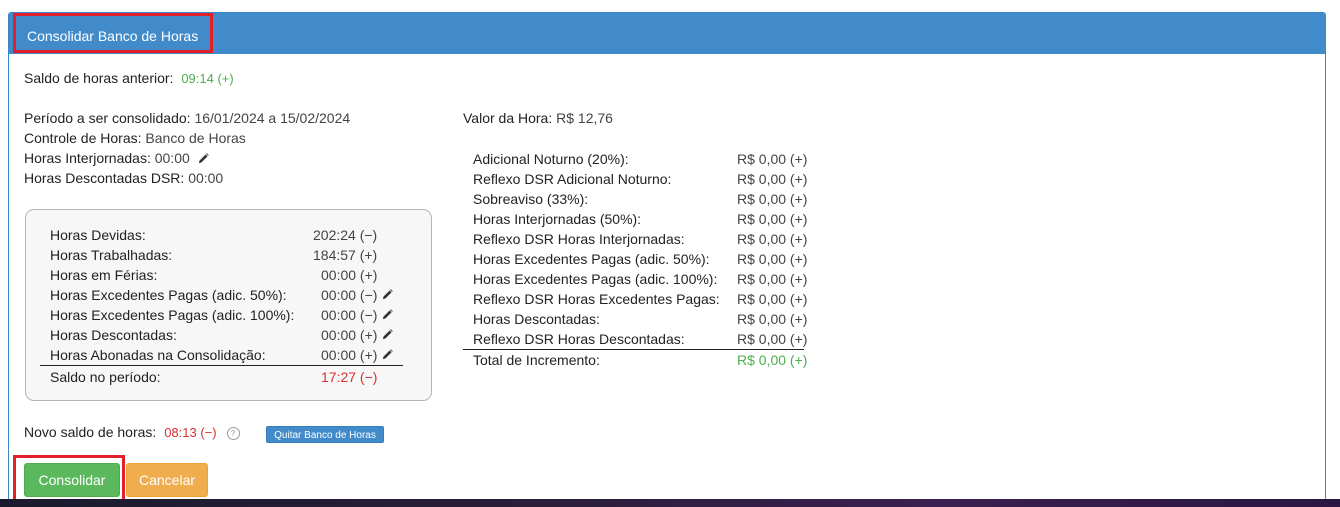 The width and height of the screenshot is (1340, 507). I want to click on novo-saldo-label: Novo saldo de horas:, so click(90, 432).